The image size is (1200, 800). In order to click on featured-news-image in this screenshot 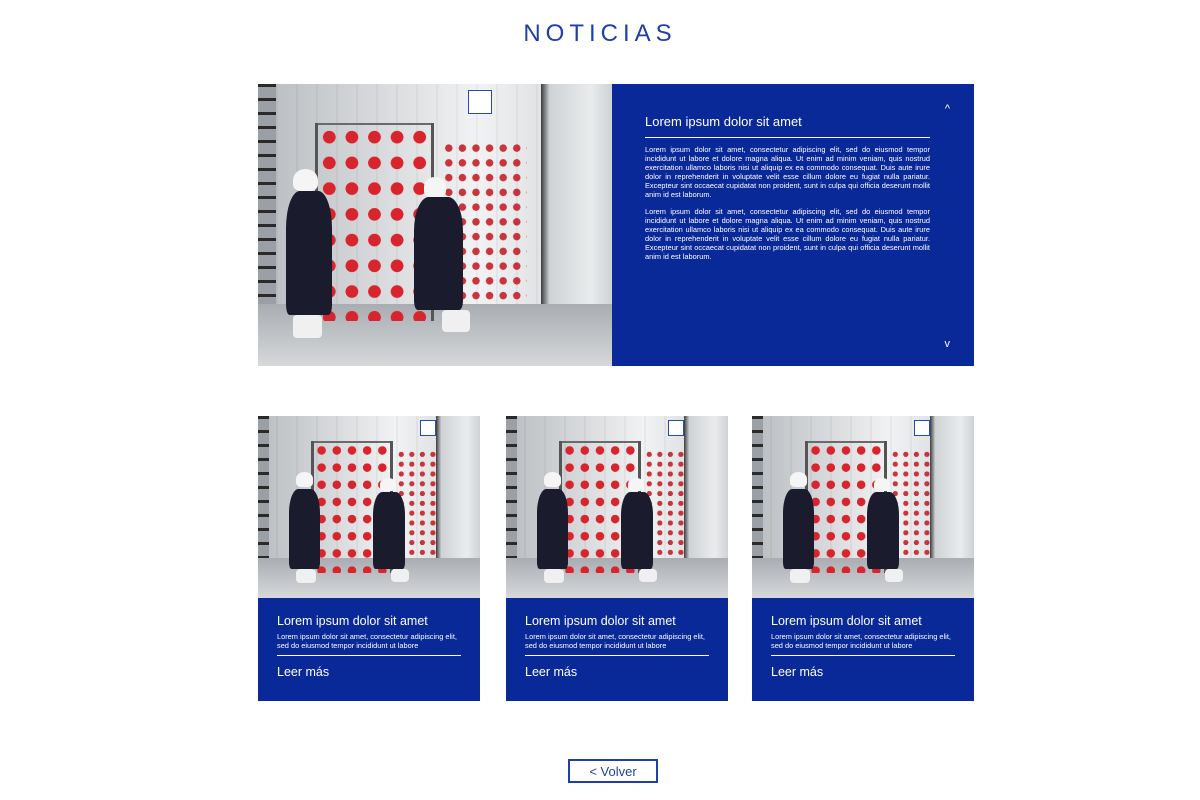, I will do `click(435, 225)`.